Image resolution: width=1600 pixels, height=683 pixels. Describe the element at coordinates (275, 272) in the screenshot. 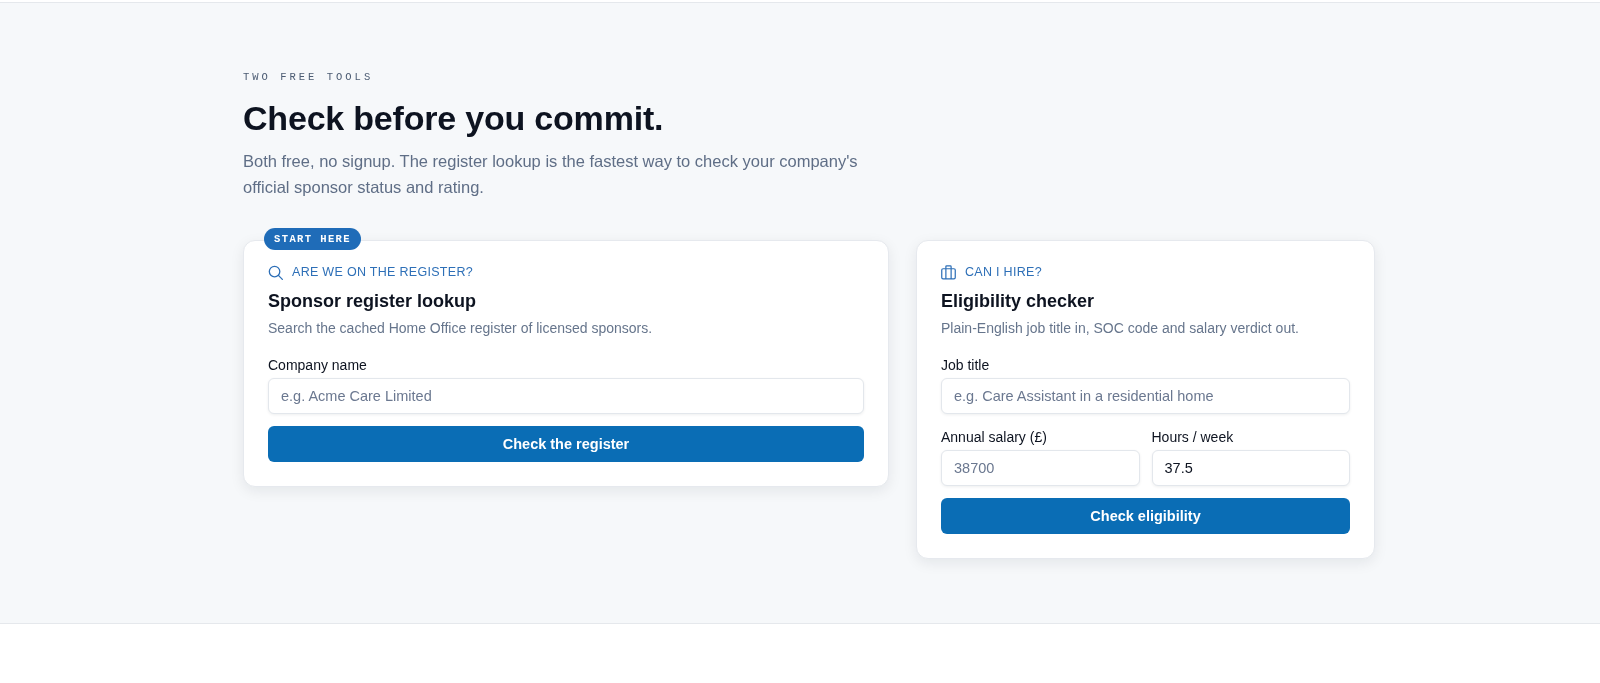

I see `search-icon` at that location.